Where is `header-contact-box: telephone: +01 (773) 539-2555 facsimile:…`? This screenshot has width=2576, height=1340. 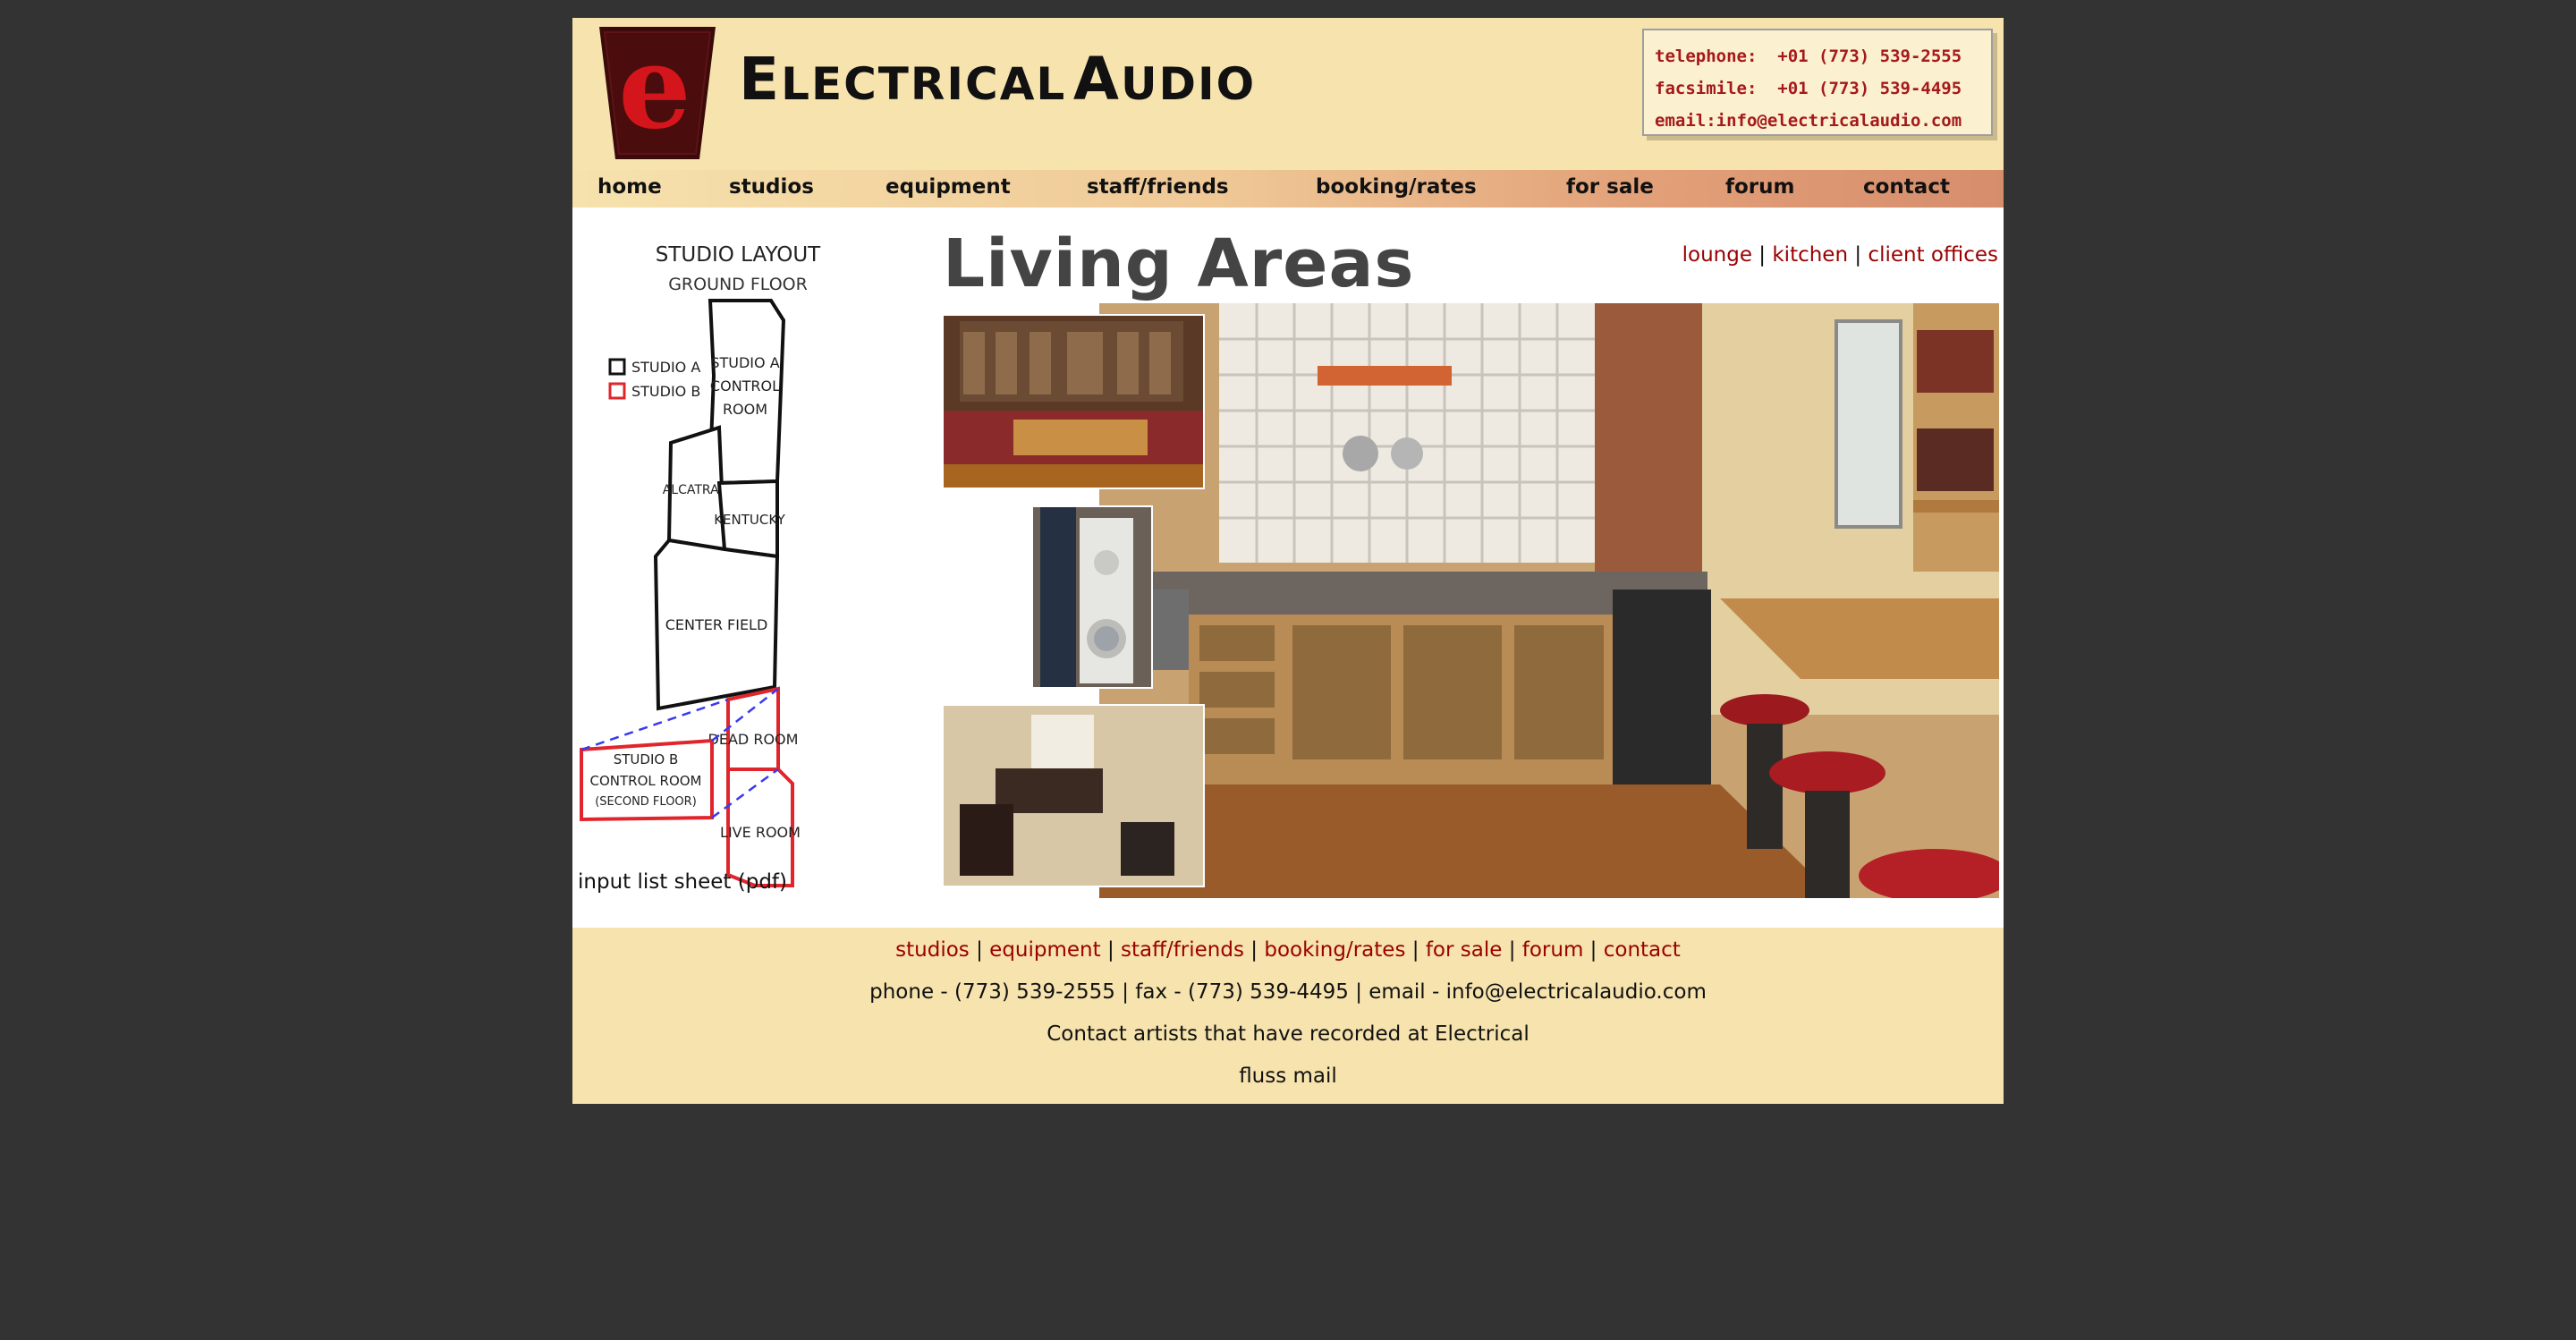
header-contact-box: telephone: +01 (773) 539-2555 facsimile:… is located at coordinates (1817, 82).